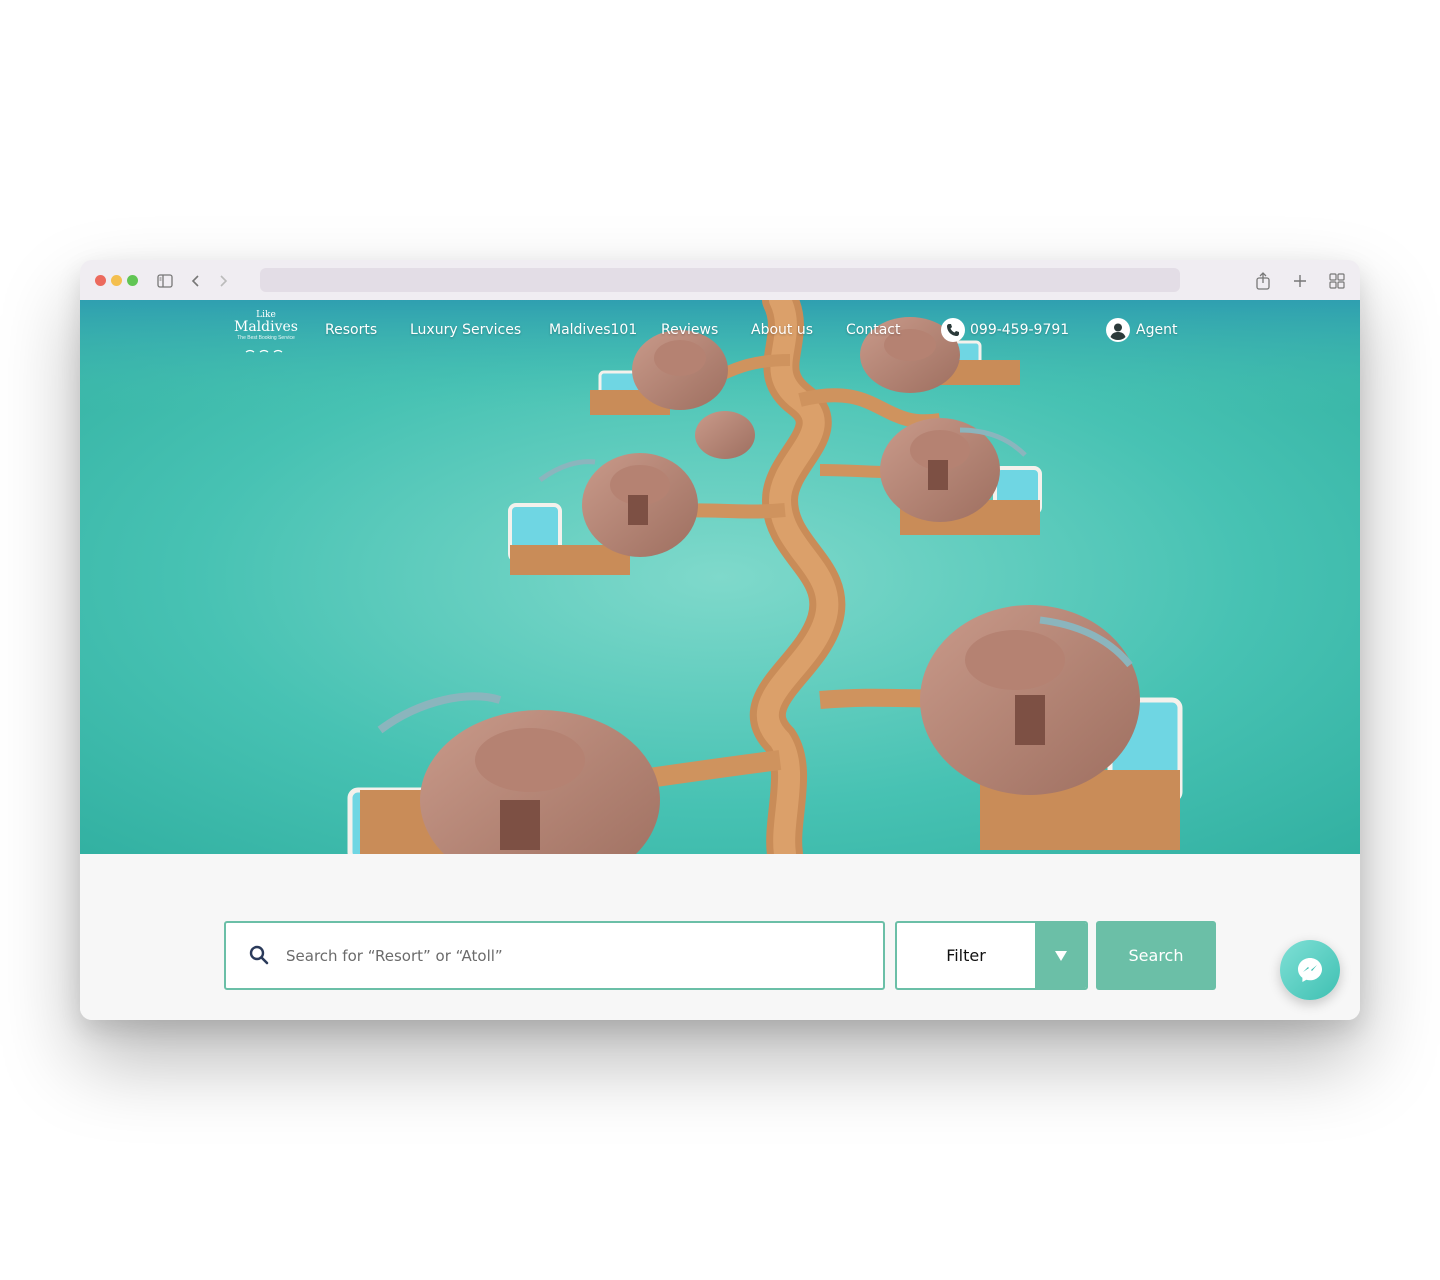  What do you see at coordinates (351, 330) in the screenshot?
I see `nav-item-resorts: Resorts` at bounding box center [351, 330].